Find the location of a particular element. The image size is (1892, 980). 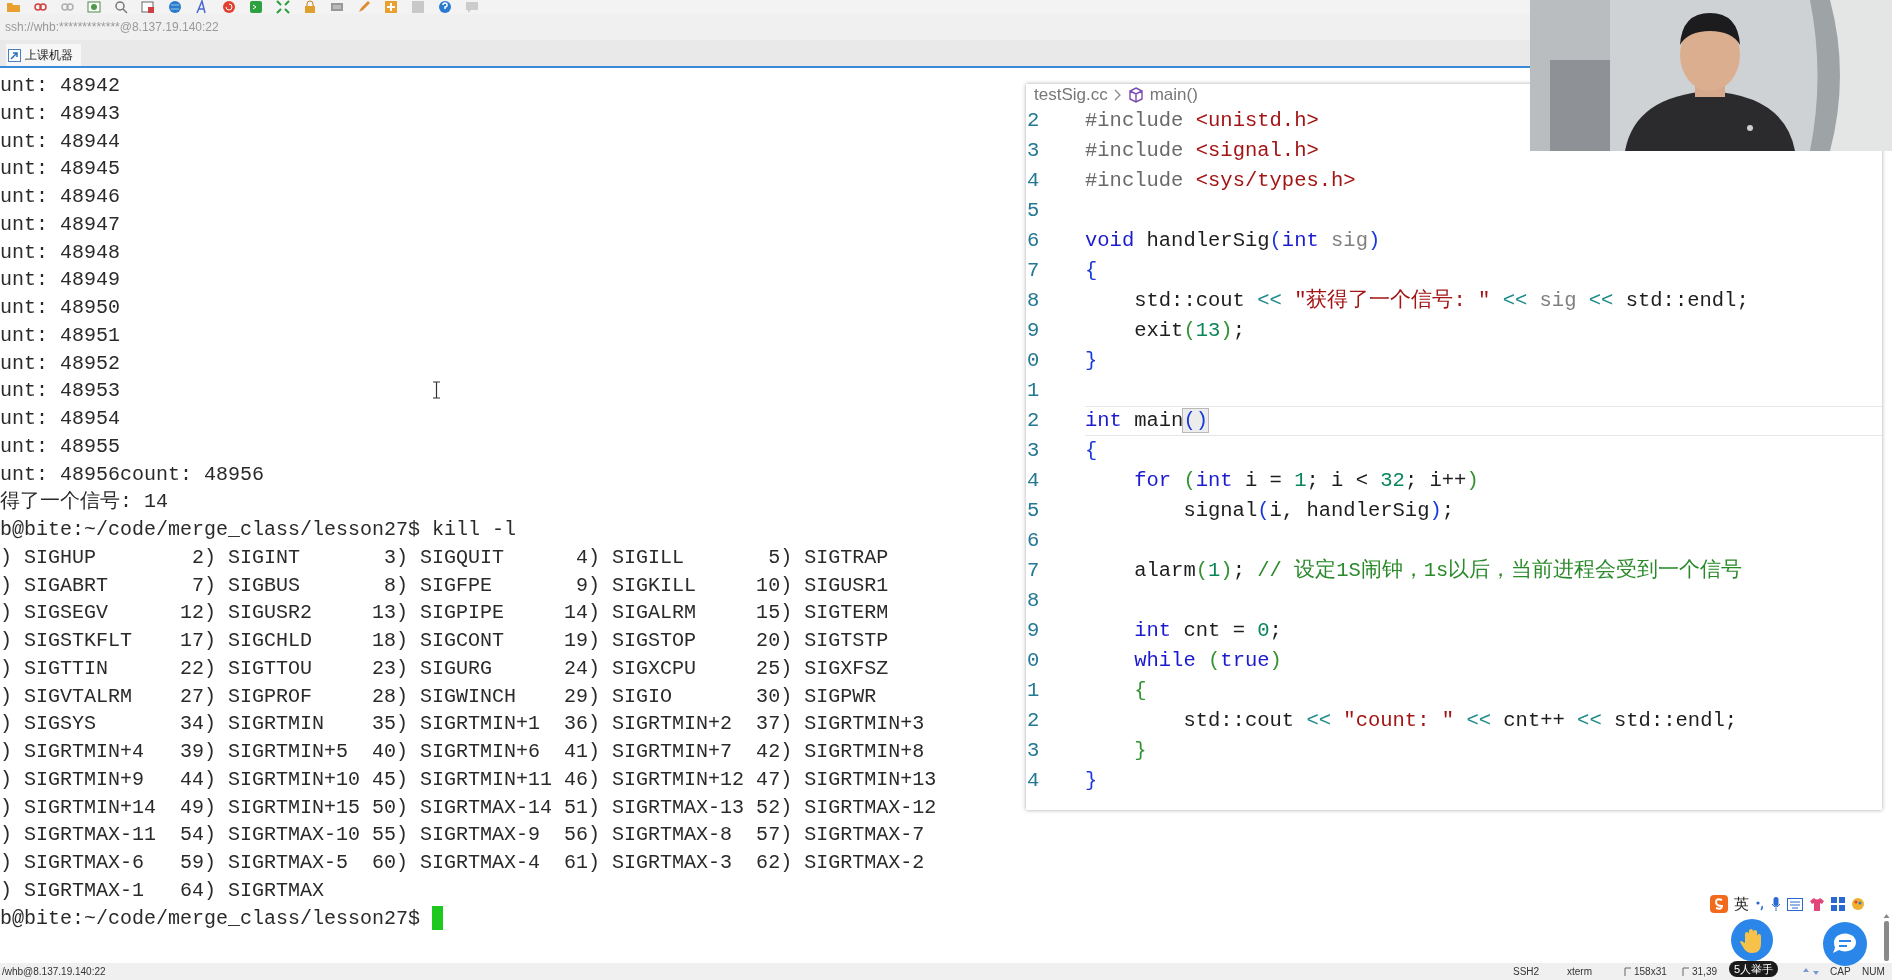

help-icon is located at coordinates (445, 7).